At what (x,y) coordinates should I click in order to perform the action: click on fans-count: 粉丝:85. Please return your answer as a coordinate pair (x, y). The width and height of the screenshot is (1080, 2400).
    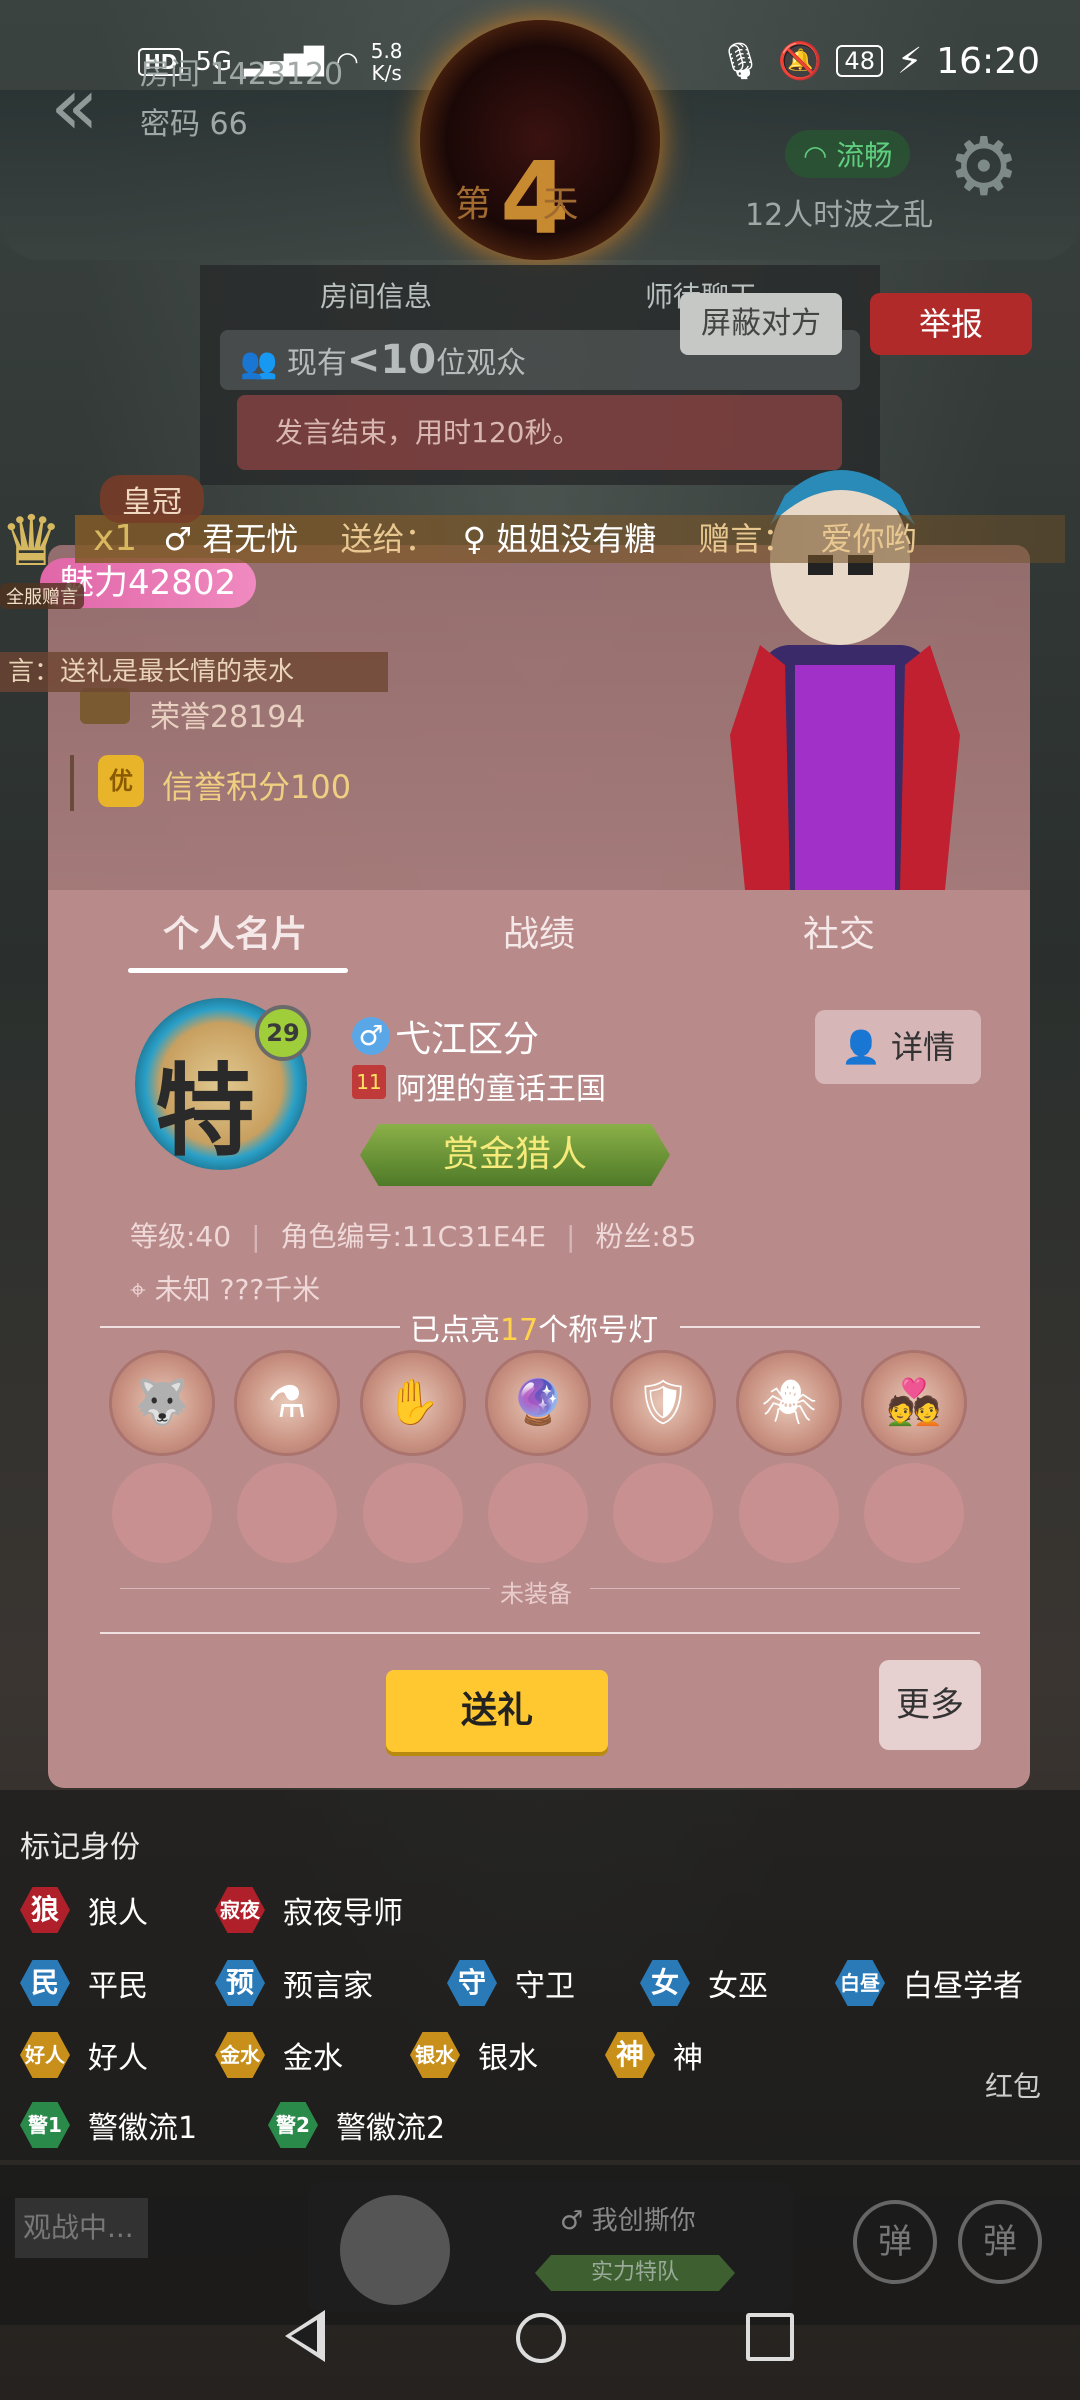
    Looking at the image, I should click on (646, 1236).